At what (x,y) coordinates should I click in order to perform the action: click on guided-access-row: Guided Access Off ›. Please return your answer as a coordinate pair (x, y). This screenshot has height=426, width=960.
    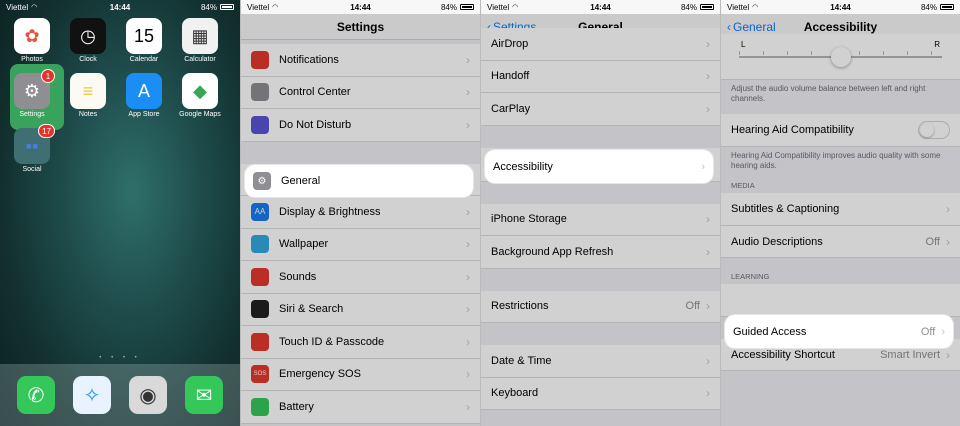
    Looking at the image, I should click on (839, 331).